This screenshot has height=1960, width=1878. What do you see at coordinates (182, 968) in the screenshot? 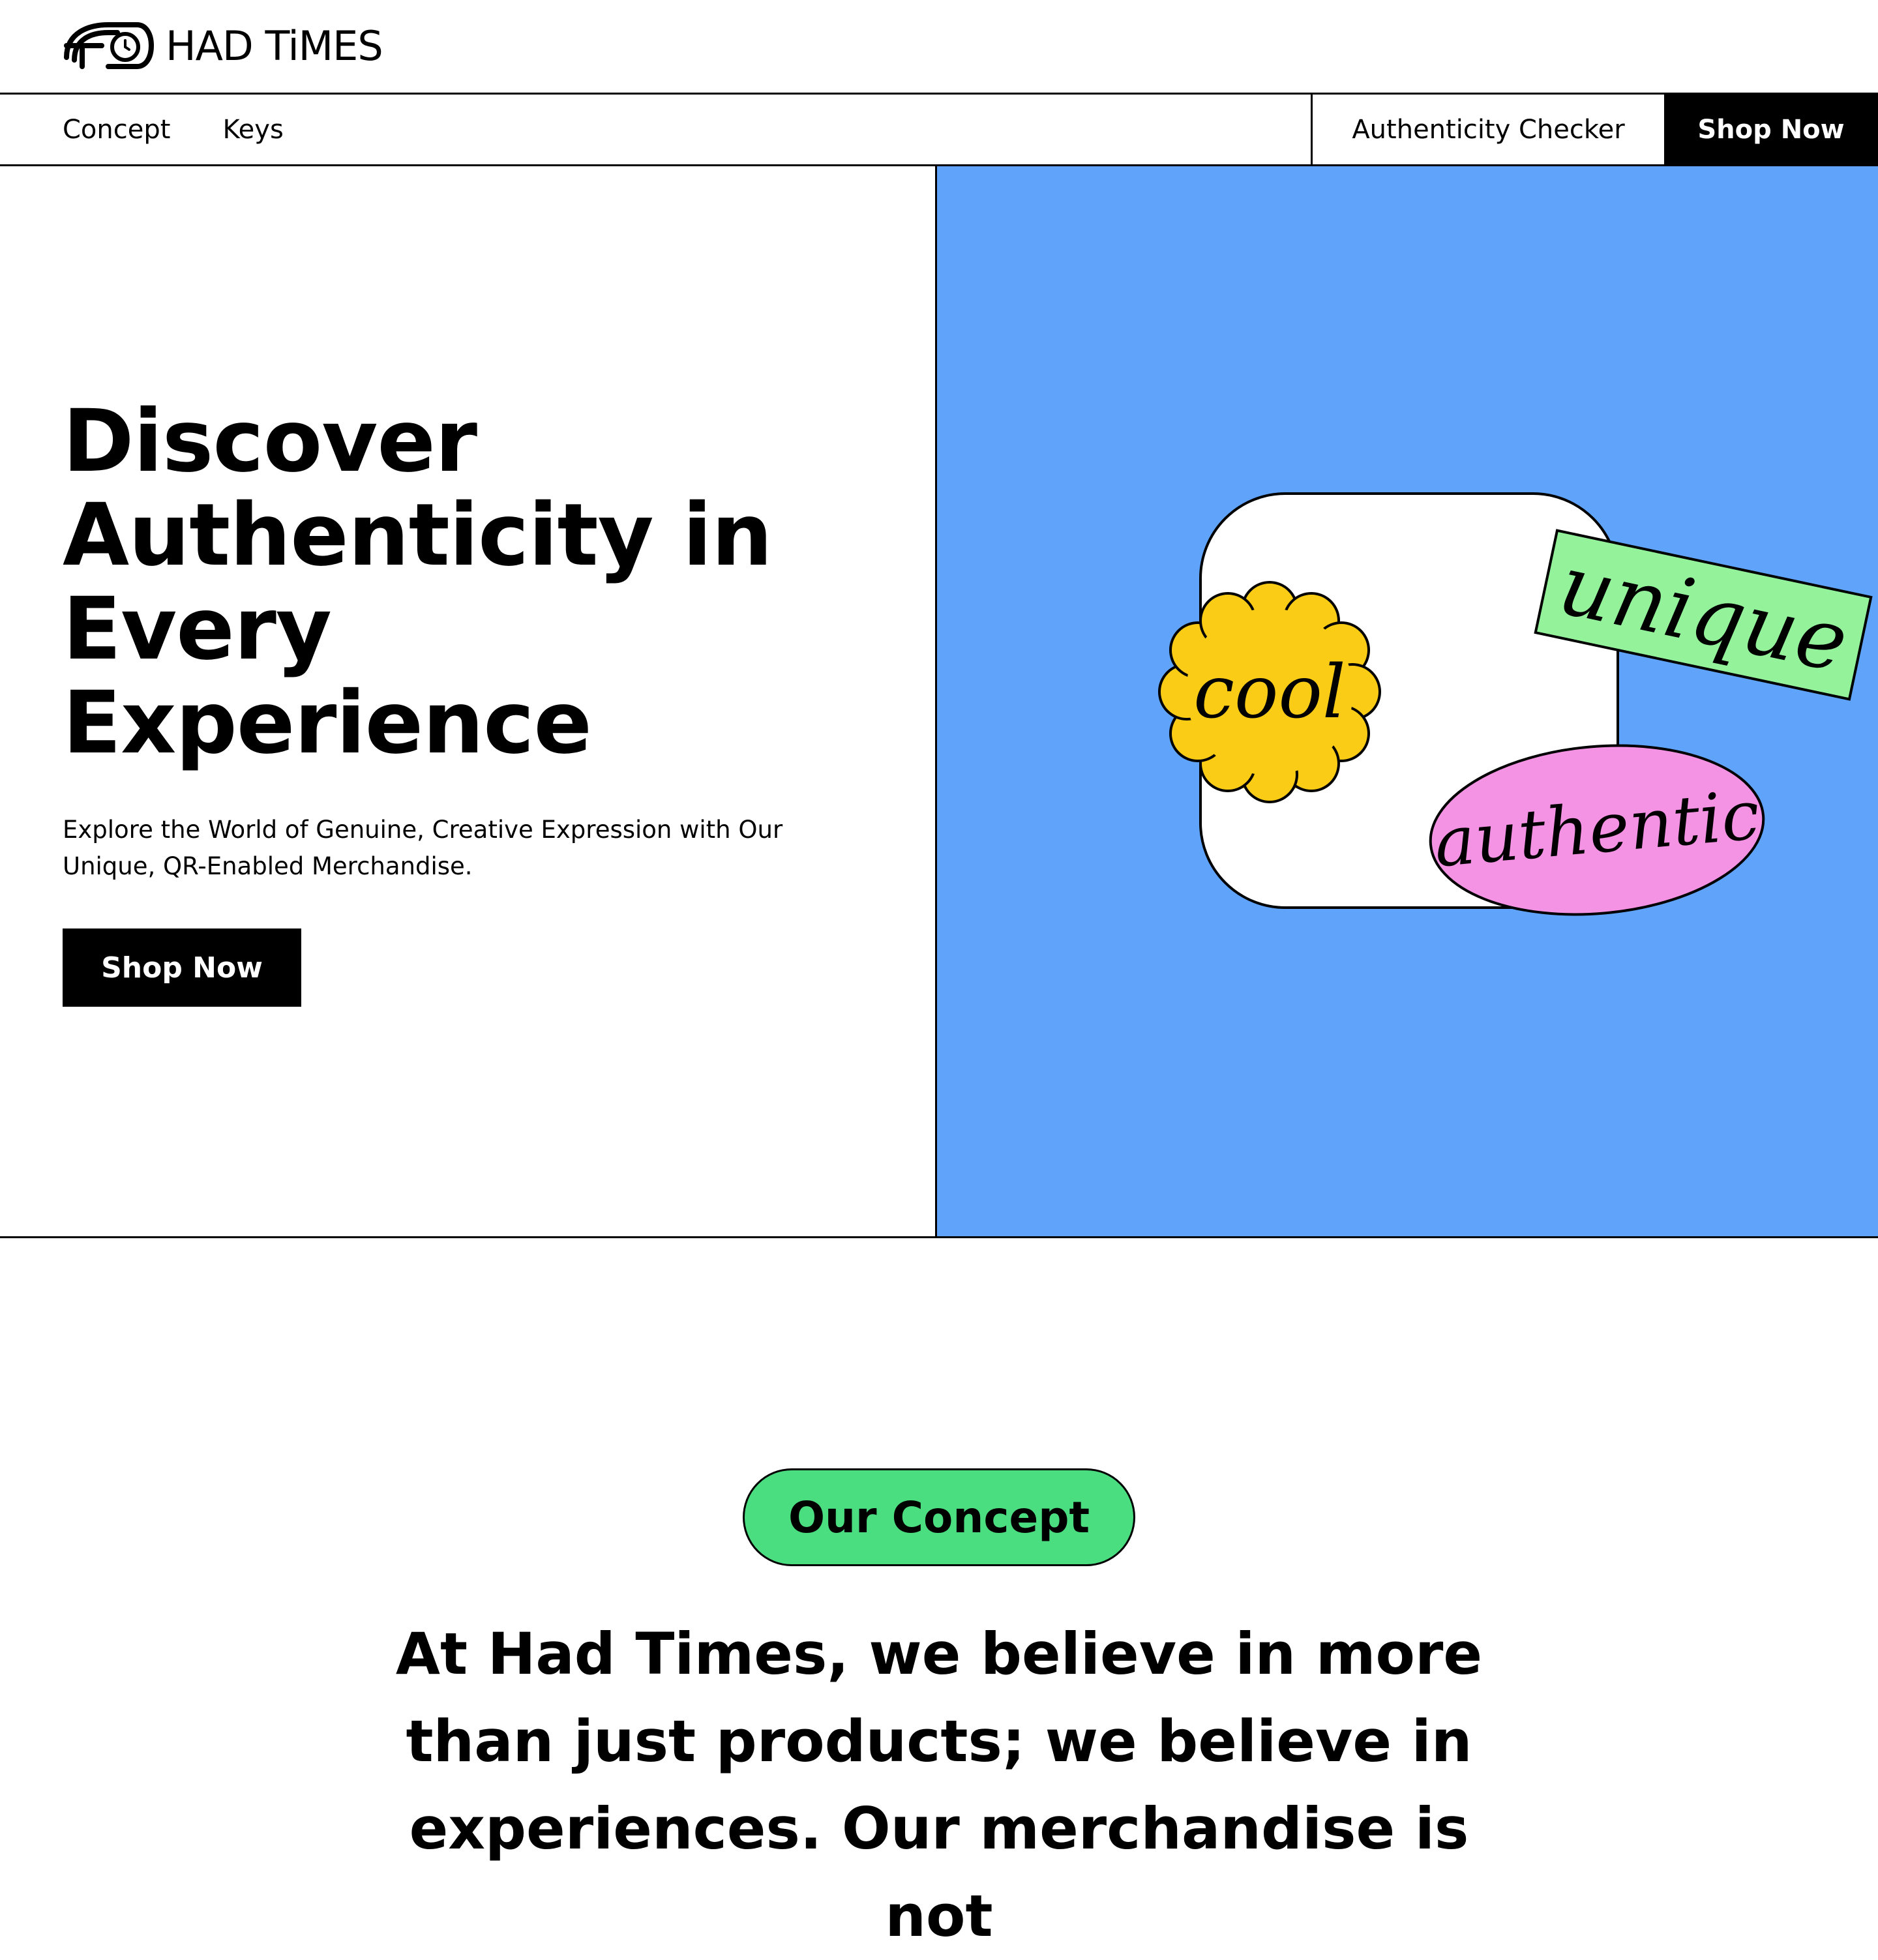
I see `hero-shop-now-button: Shop Now` at bounding box center [182, 968].